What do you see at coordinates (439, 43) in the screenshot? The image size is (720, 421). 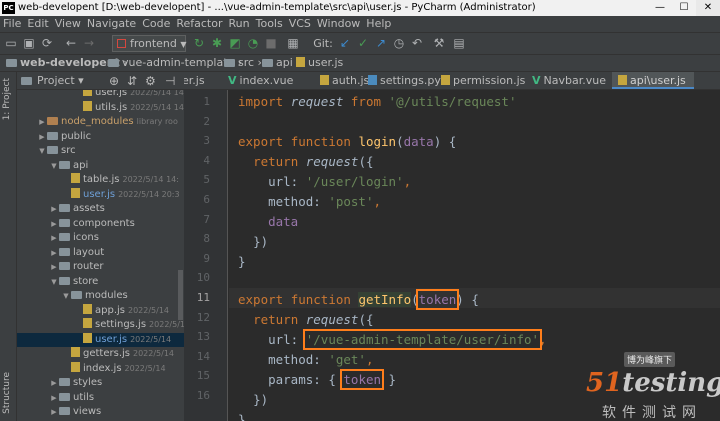 I see `settings-wrench-icon: ⚒` at bounding box center [439, 43].